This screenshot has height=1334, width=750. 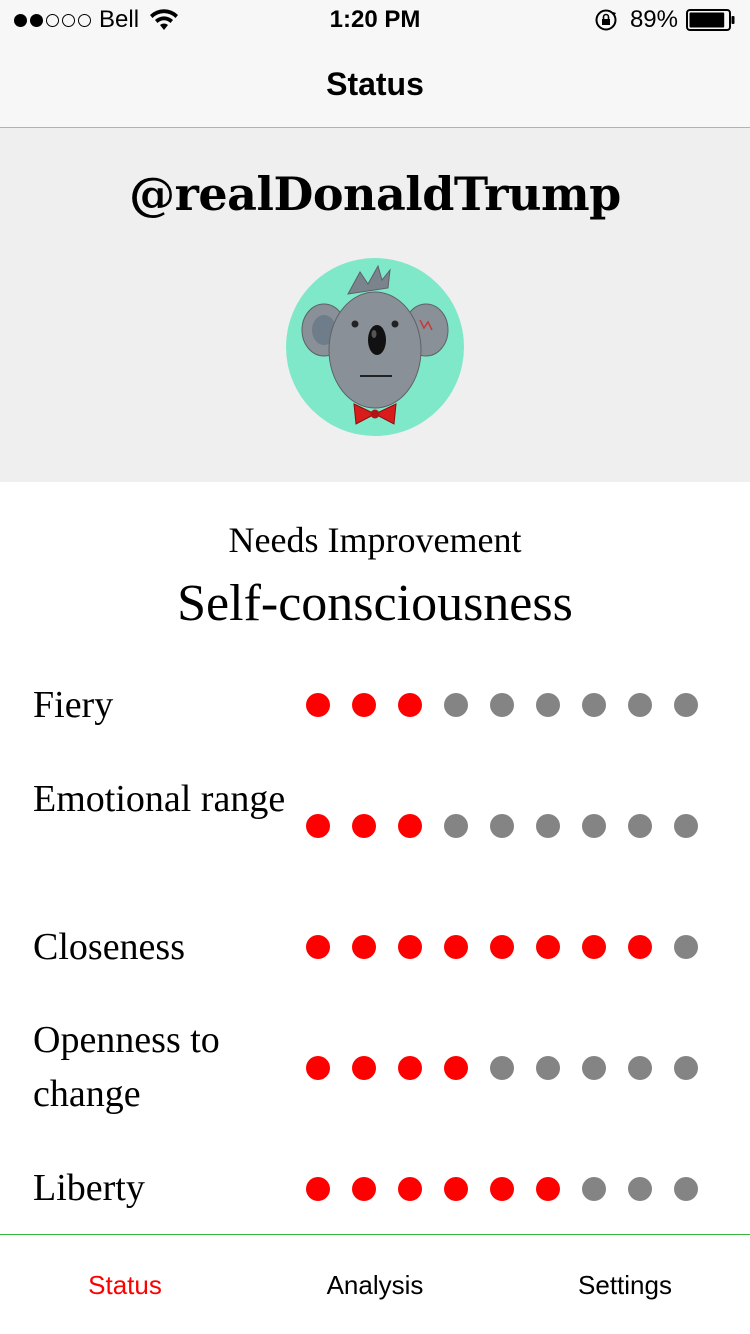 What do you see at coordinates (89, 1188) in the screenshot?
I see `trait-label: Liberty` at bounding box center [89, 1188].